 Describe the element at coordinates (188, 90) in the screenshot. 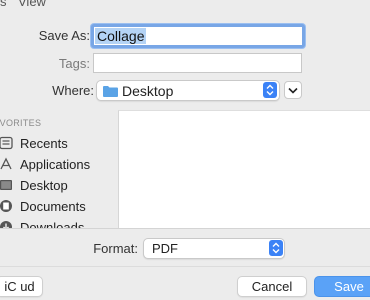

I see `where-popup: Desktop` at that location.